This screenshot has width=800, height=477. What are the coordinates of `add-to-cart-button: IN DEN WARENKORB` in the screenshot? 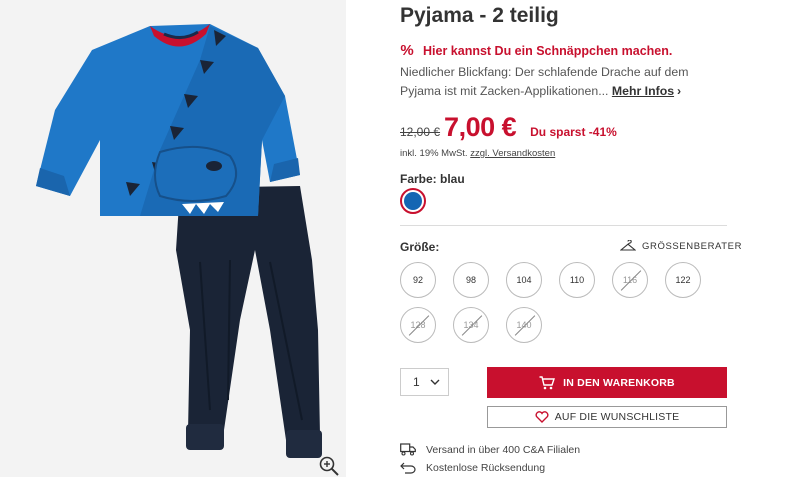 It's located at (607, 382).